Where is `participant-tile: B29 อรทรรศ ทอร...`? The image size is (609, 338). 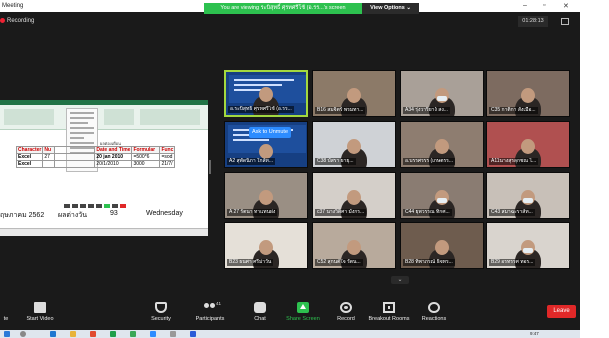 participant-tile: B29 อรทรรศ ทอร... is located at coordinates (528, 245).